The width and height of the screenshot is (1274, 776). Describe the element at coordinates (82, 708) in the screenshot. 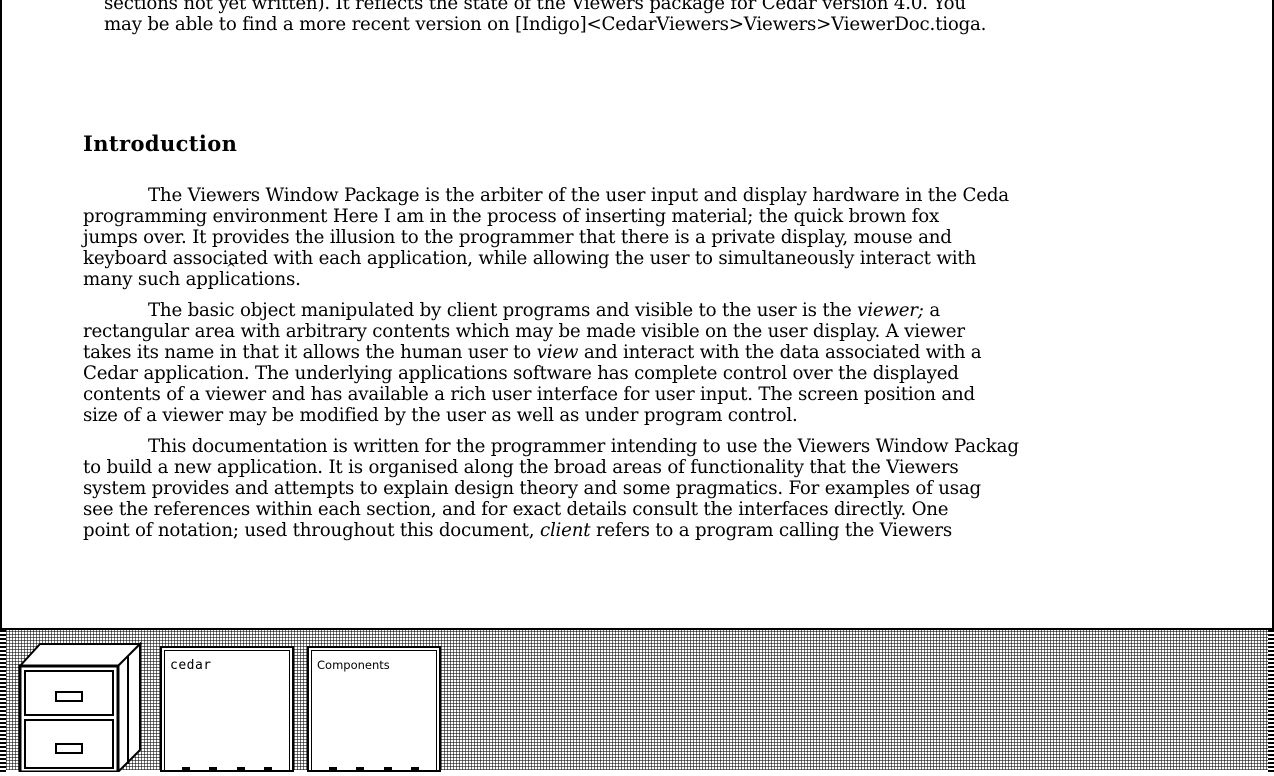

I see `file-cabinet-icon` at that location.